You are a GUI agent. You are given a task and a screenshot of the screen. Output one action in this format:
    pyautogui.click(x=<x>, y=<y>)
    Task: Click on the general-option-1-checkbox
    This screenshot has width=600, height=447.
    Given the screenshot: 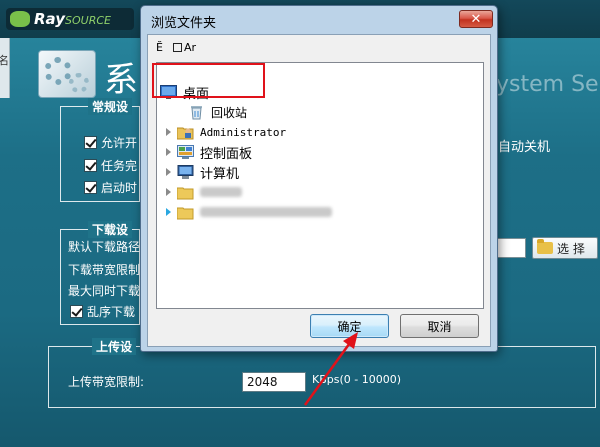 What is the action you would take?
    pyautogui.click(x=90, y=142)
    